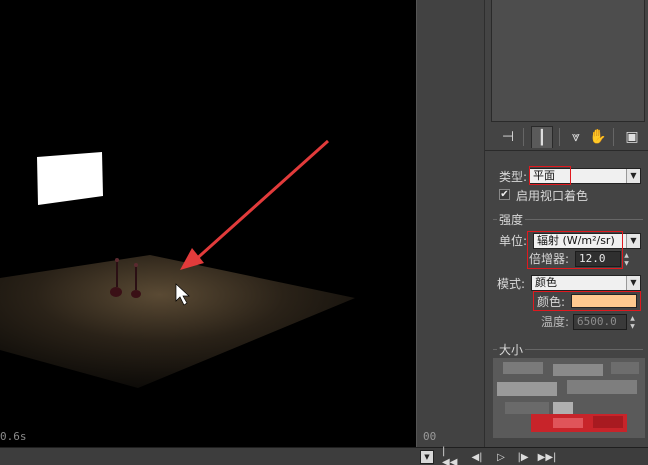 The height and width of the screenshot is (465, 648). I want to click on playback-bar: ▼ |◀◀ ◀| ▷ |▶ ▶▶|, so click(324, 455).